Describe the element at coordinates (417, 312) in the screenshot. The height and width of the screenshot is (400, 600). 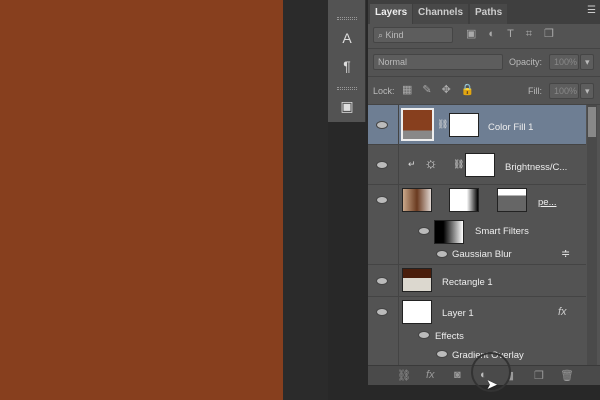
I see `layer-thumbnail` at that location.